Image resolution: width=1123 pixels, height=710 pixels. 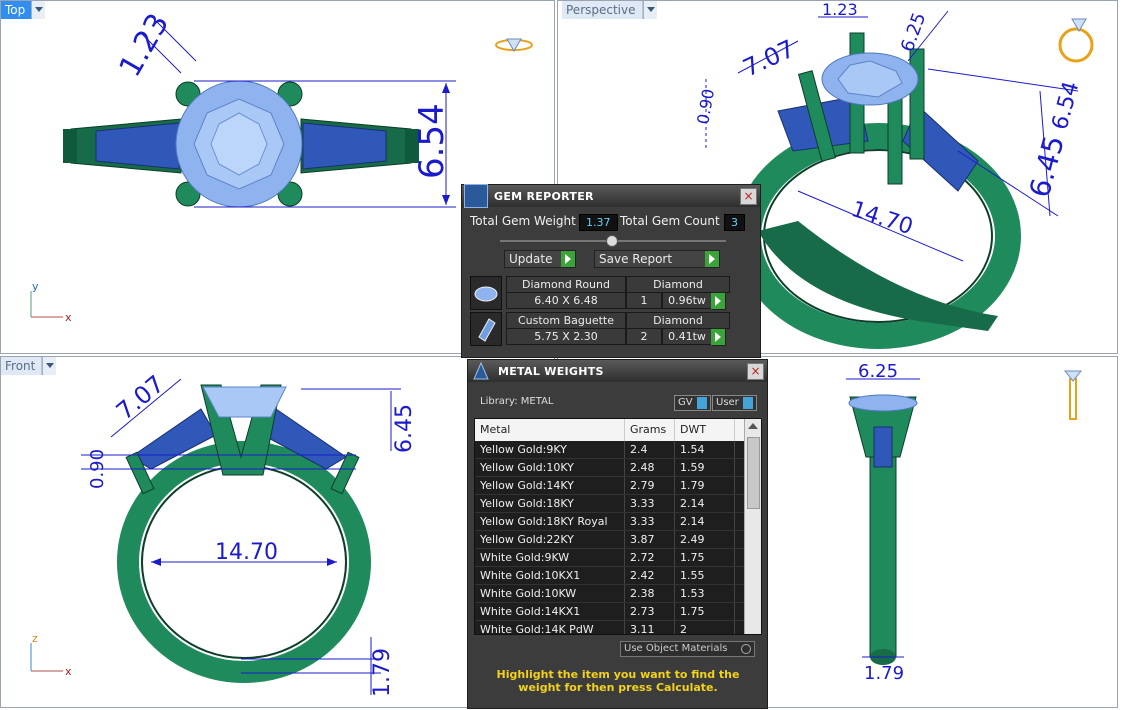 What do you see at coordinates (769, 58) in the screenshot?
I see `persp-dim-c: 7.07` at bounding box center [769, 58].